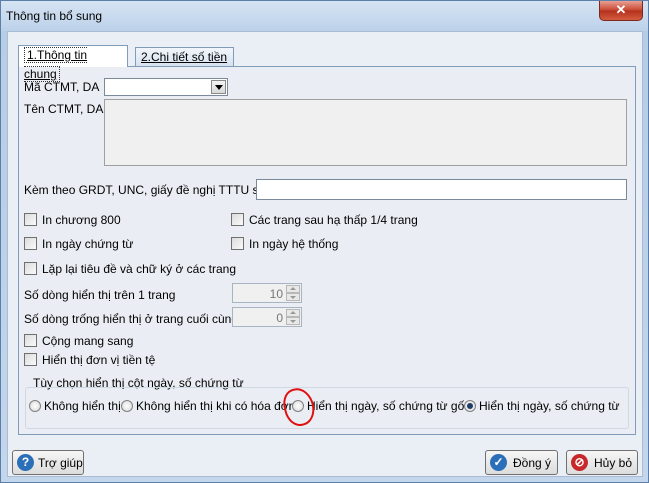  Describe the element at coordinates (82, 406) in the screenshot. I see `radio-khong-hien-thi-label: Không hiển thị` at that location.